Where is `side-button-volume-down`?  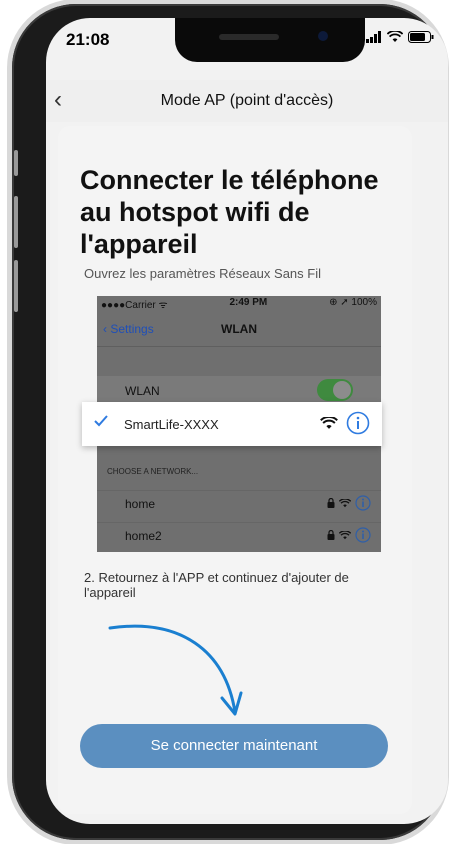
side-button-volume-down is located at coordinates (16, 286).